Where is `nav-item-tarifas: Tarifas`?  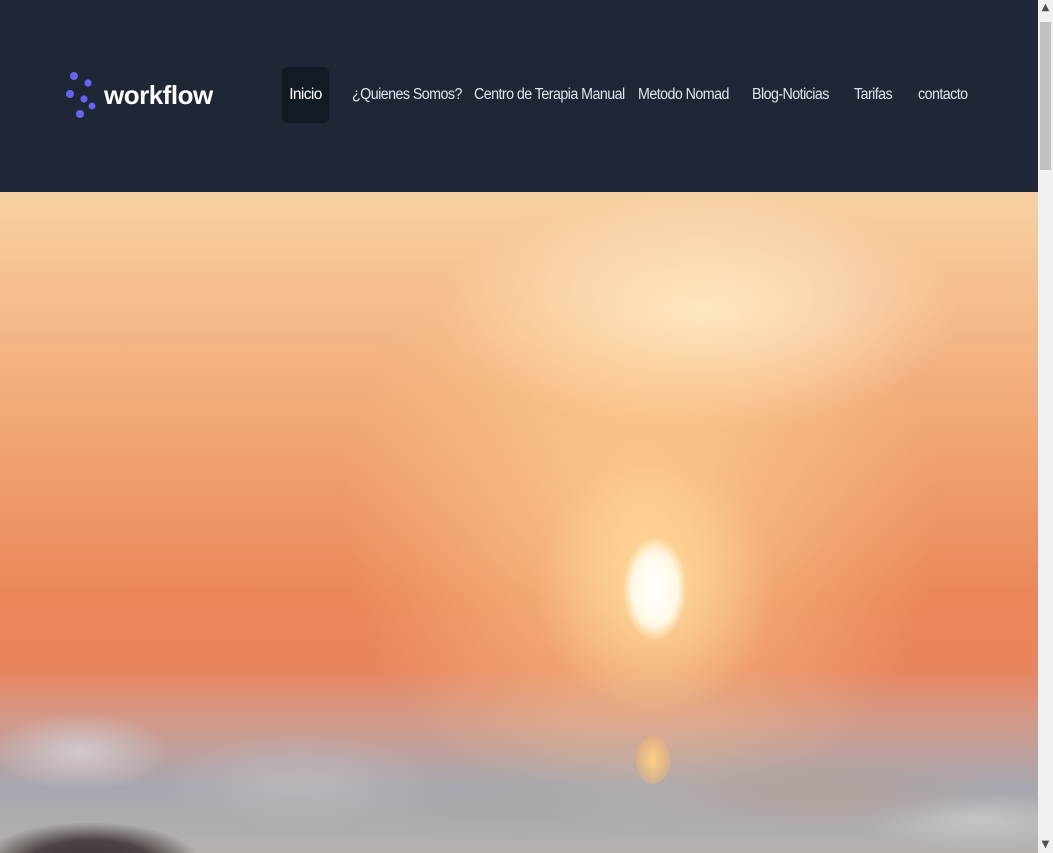 nav-item-tarifas: Tarifas is located at coordinates (873, 95).